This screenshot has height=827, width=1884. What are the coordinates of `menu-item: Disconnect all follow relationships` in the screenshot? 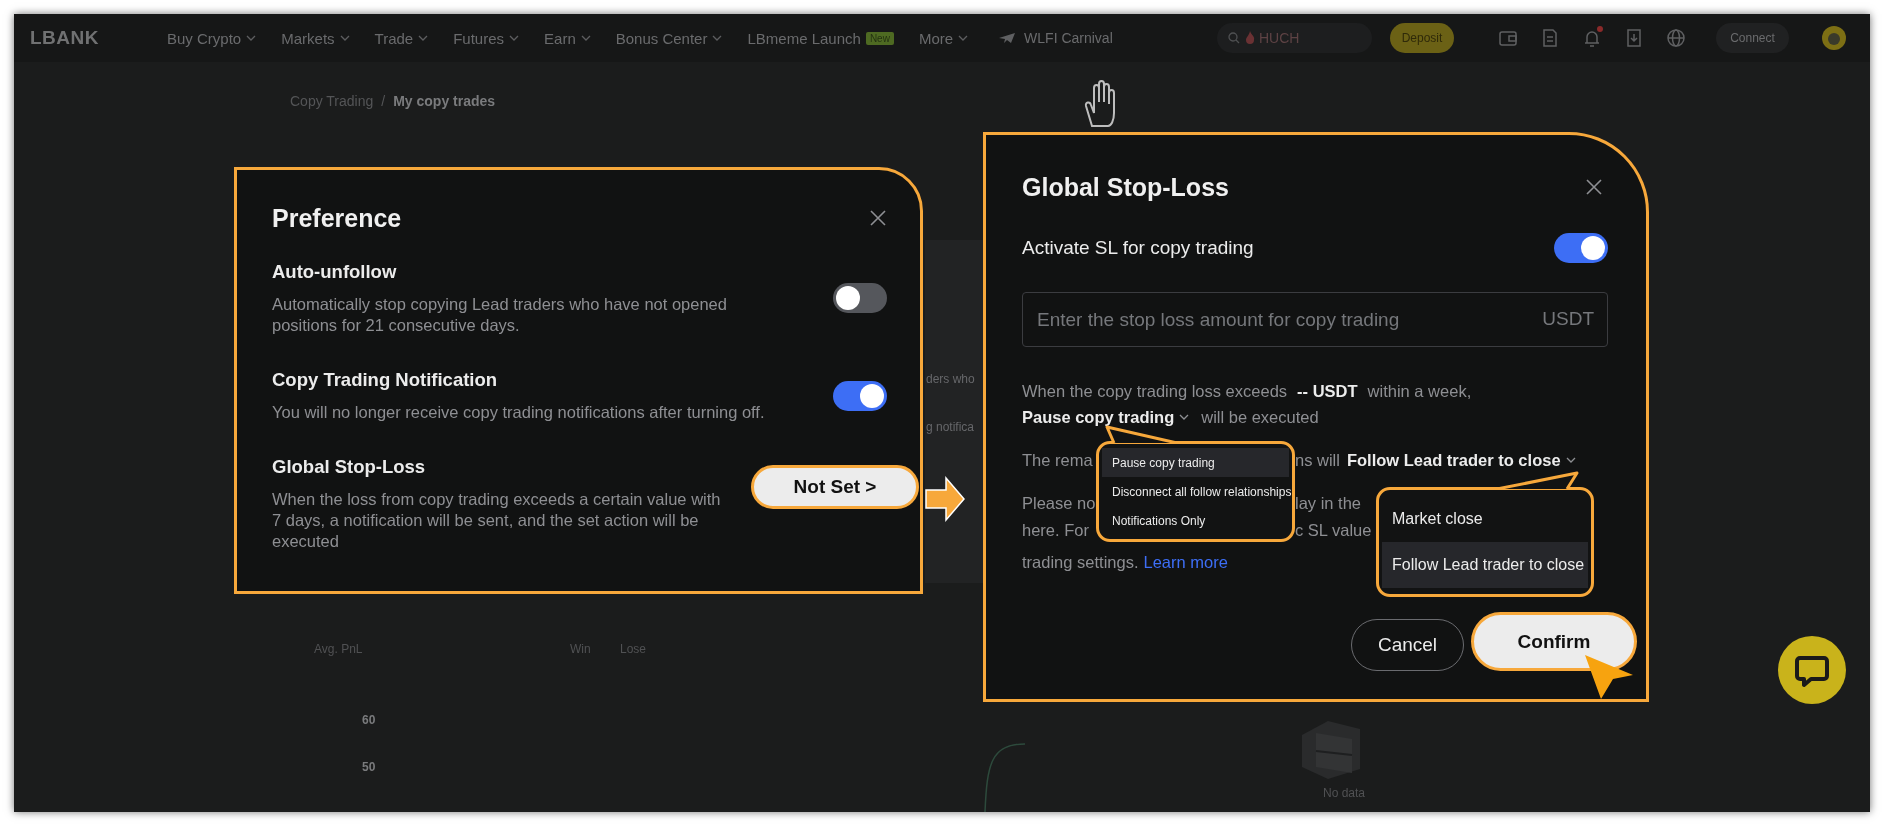 It's located at (1195, 491).